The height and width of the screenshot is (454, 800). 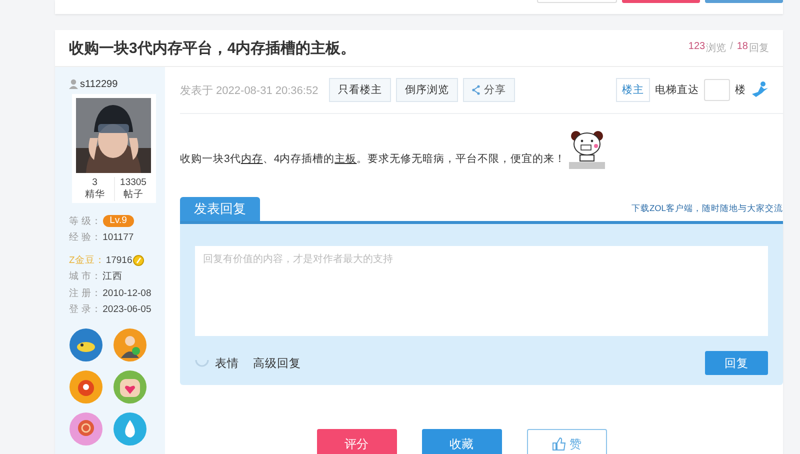 What do you see at coordinates (559, 444) in the screenshot?
I see `thumbs-up-icon` at bounding box center [559, 444].